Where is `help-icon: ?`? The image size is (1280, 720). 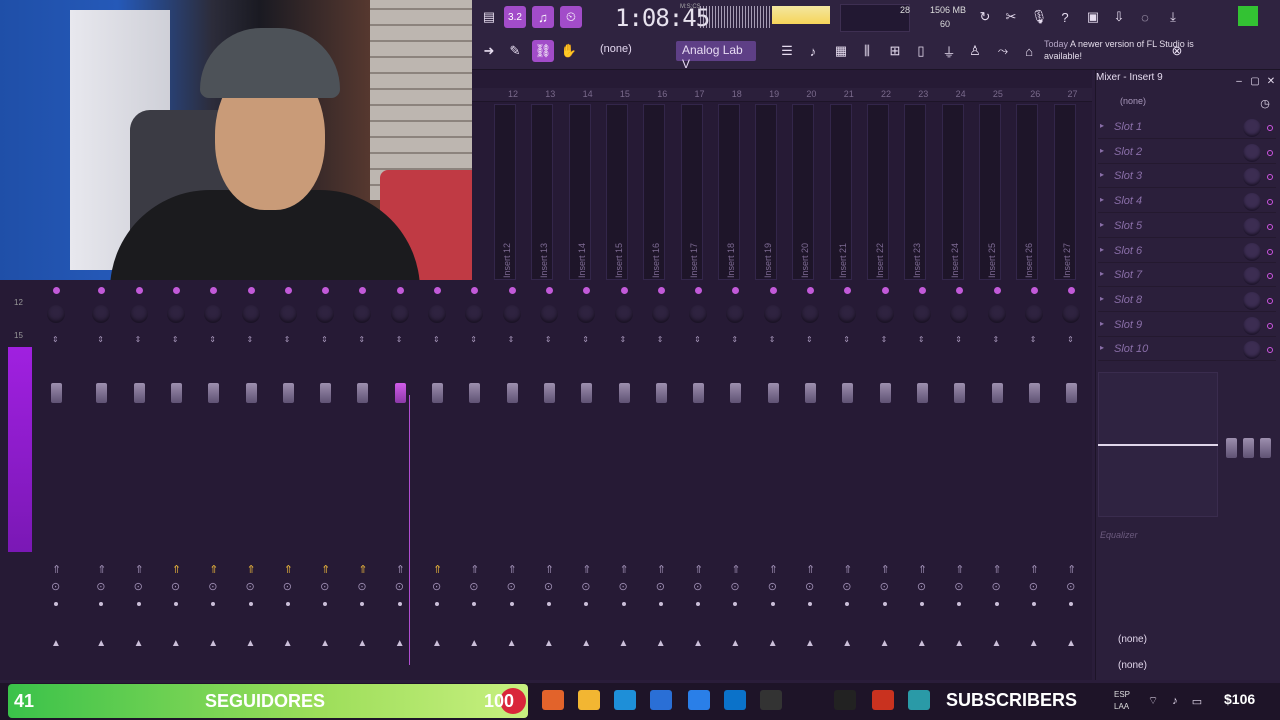
help-icon: ? is located at coordinates (1065, 17).